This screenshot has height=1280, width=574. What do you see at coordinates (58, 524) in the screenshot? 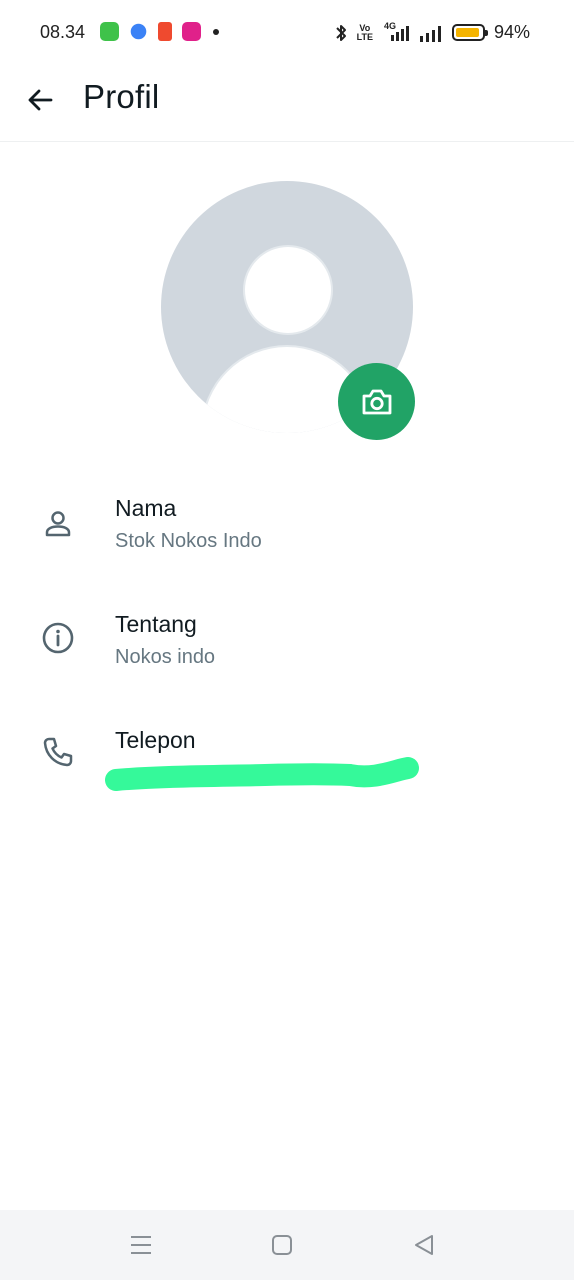
I see `person-icon` at bounding box center [58, 524].